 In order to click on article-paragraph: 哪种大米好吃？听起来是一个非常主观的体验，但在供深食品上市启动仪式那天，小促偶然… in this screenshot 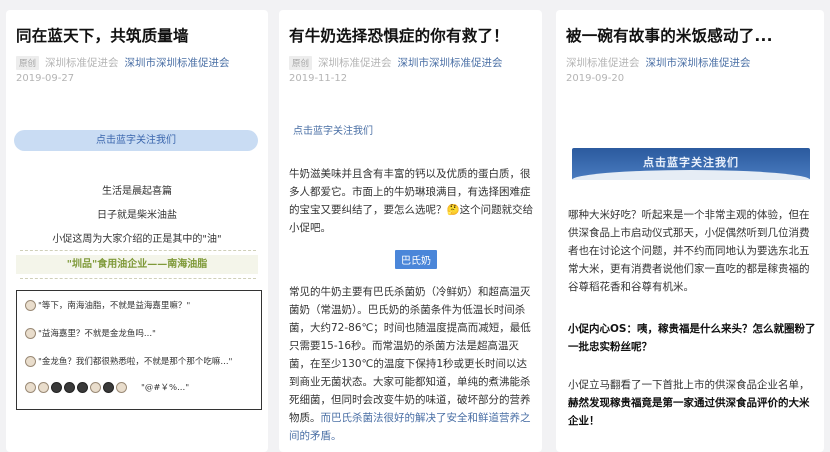, I will do `click(689, 251)`.